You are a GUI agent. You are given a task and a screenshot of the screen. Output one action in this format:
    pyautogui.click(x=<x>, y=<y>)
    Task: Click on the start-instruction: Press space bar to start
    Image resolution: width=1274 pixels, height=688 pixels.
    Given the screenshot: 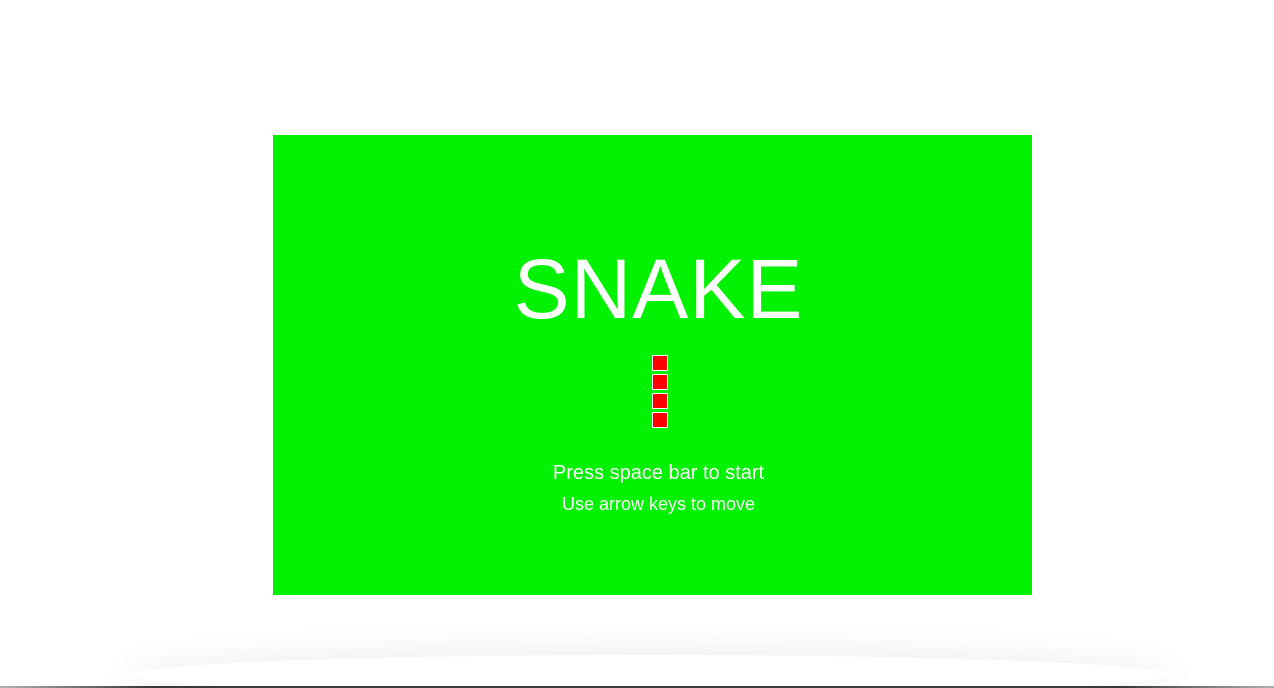 What is the action you would take?
    pyautogui.click(x=658, y=473)
    